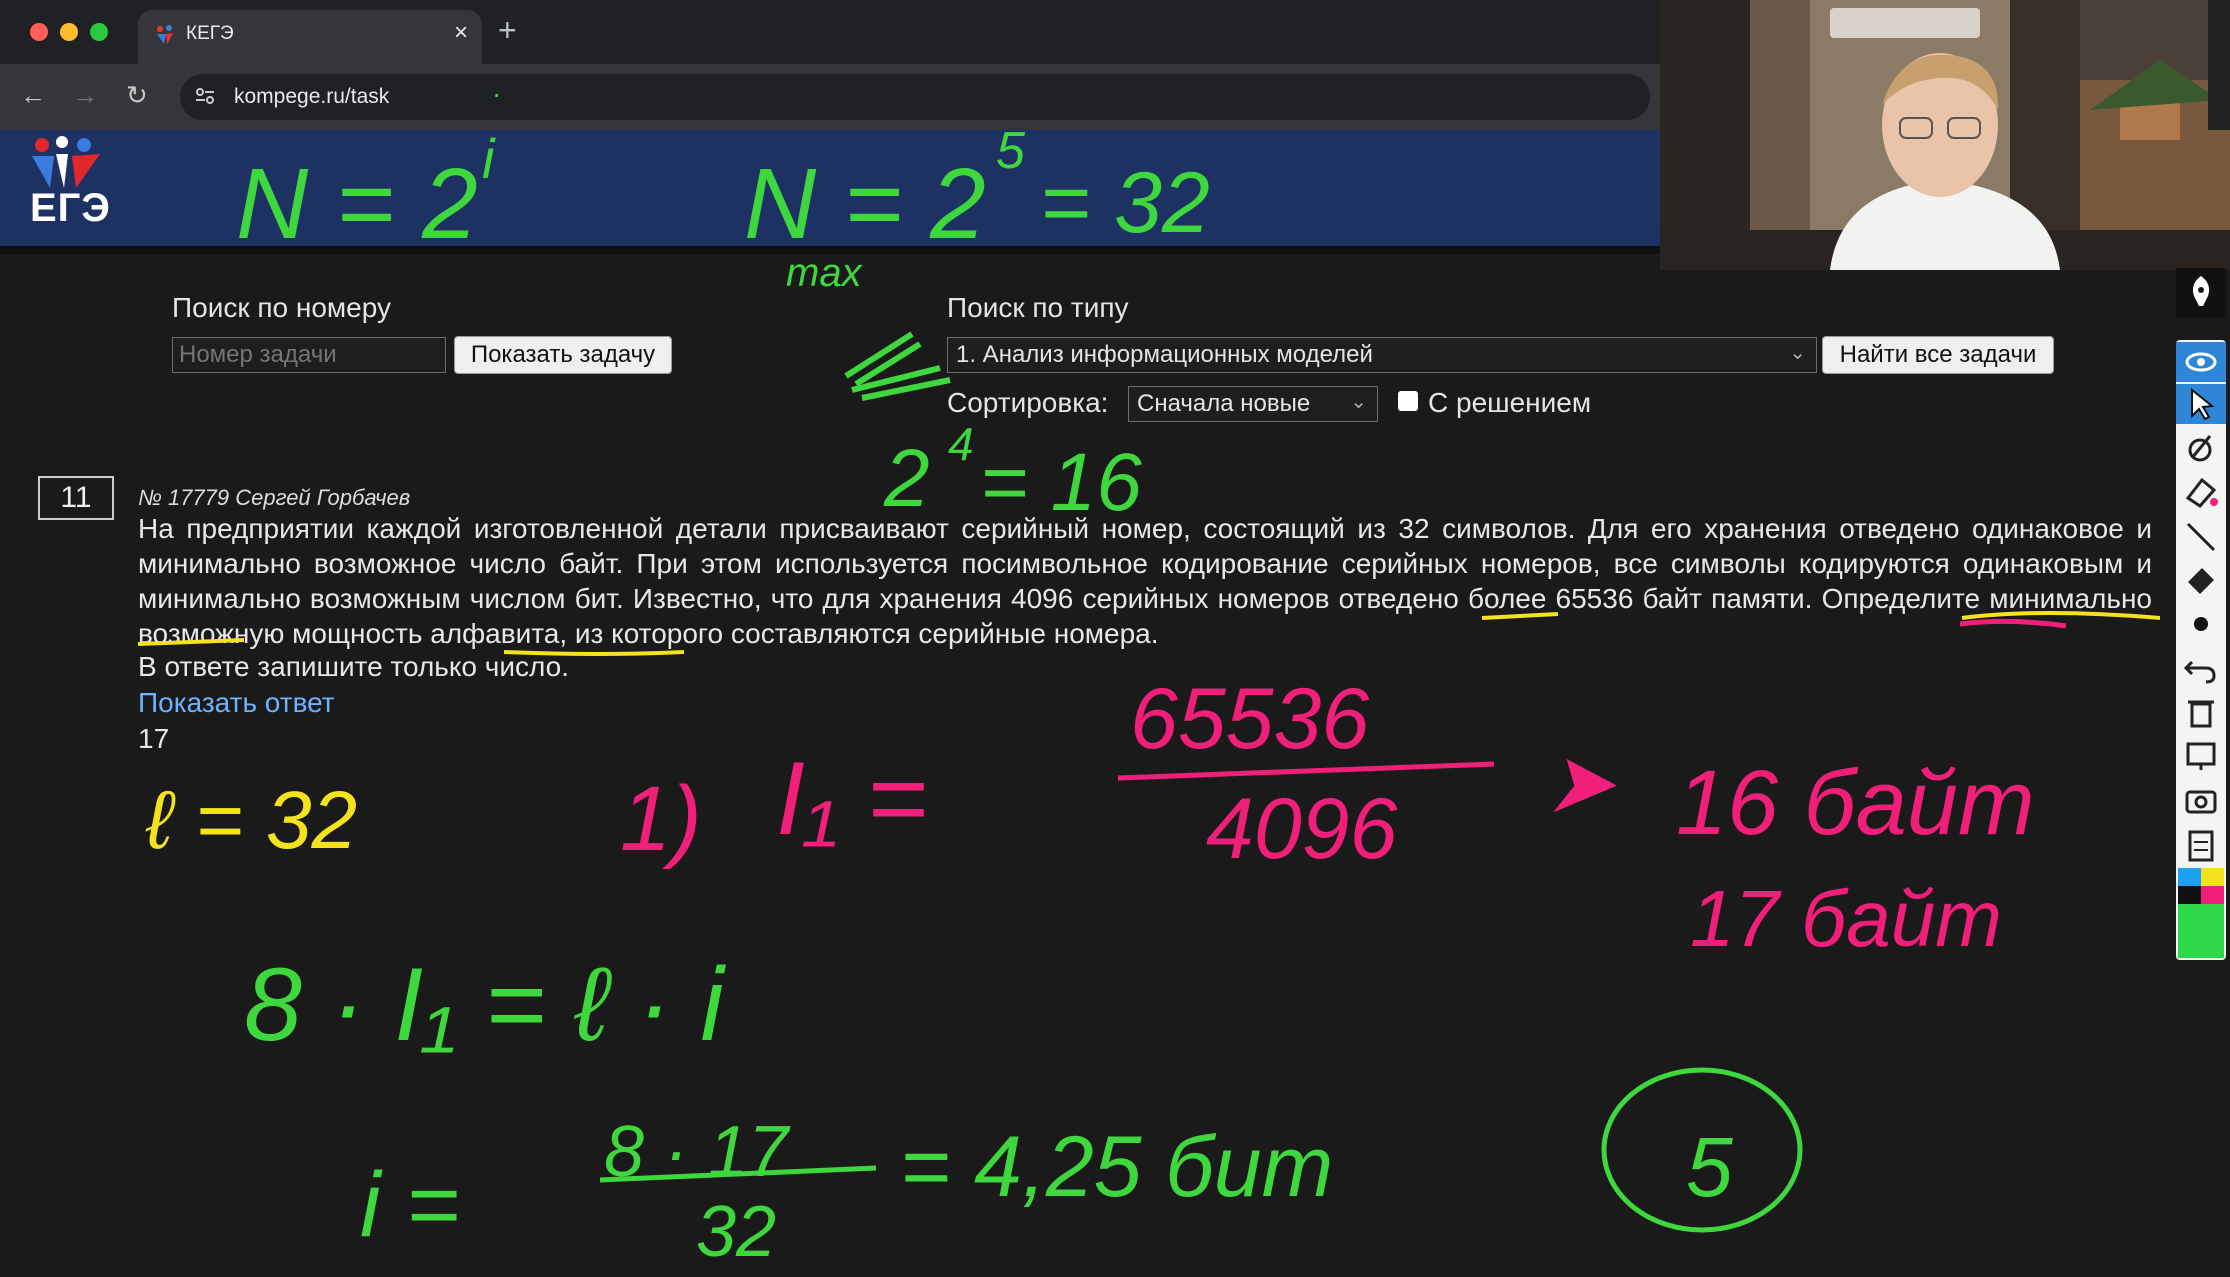  Describe the element at coordinates (1061, 482) in the screenshot. I see `pow-eq-16: = 16` at that location.